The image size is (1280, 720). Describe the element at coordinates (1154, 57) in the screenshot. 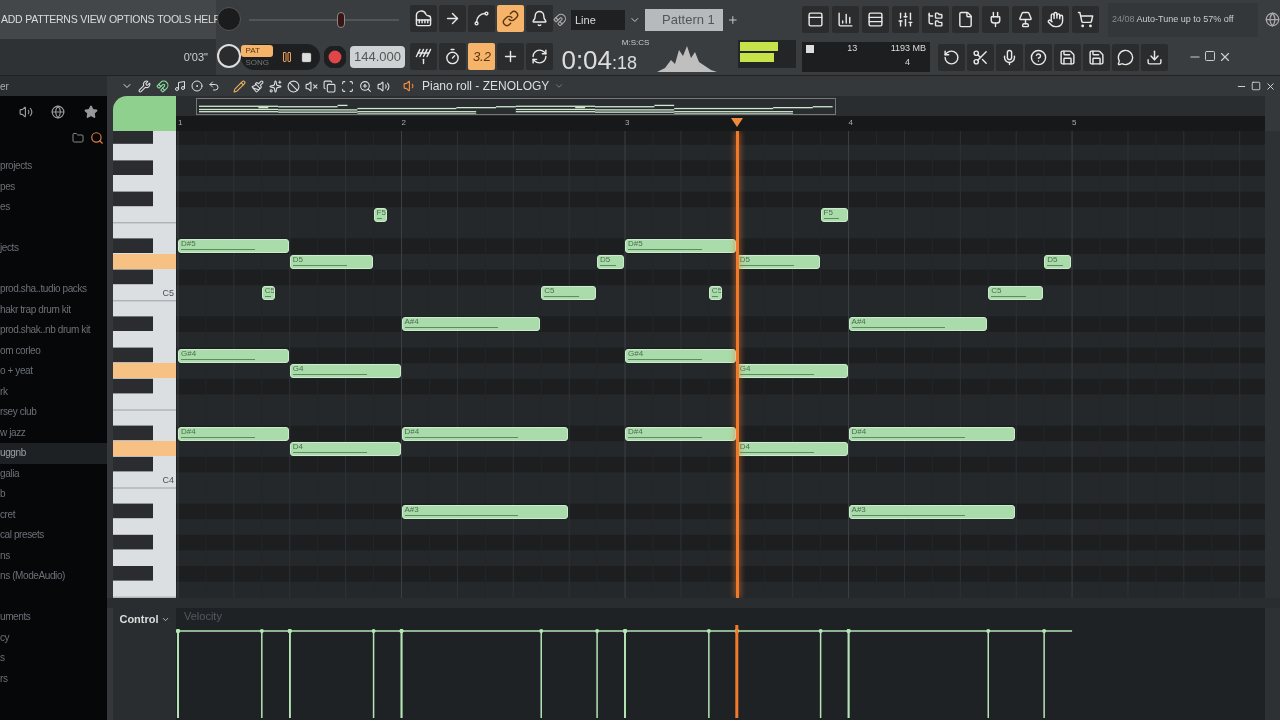

I see `download-button` at that location.